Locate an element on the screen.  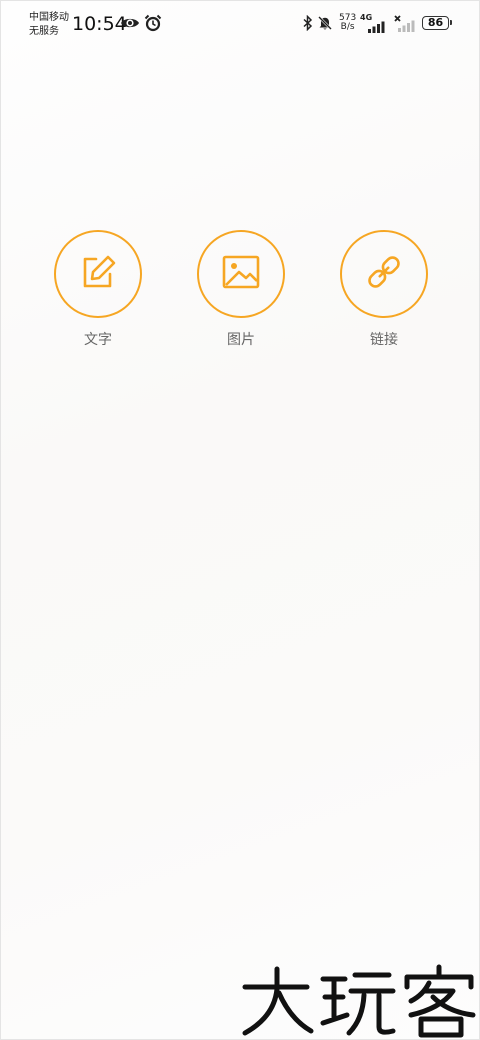
signal-icon is located at coordinates (374, 27).